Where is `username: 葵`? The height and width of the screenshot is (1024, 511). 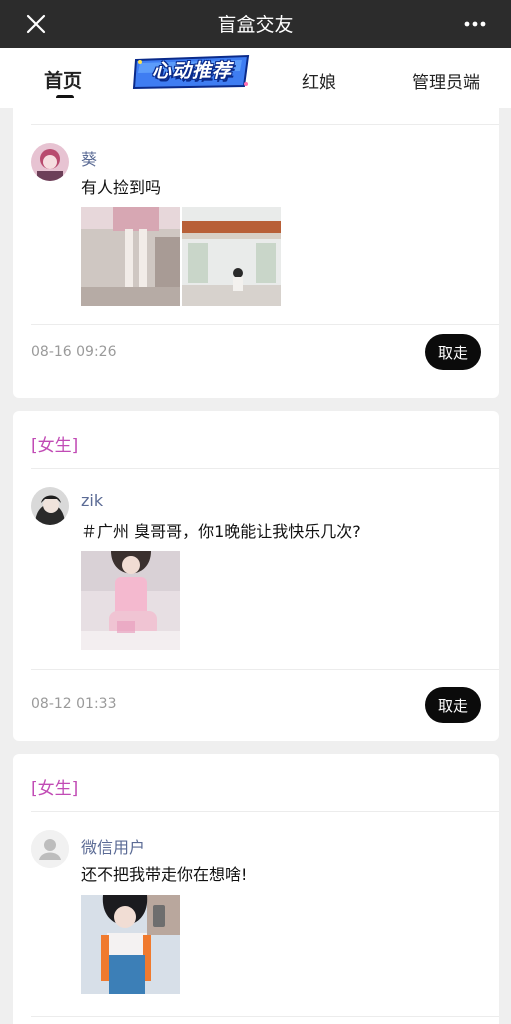
username: 葵 is located at coordinates (89, 158).